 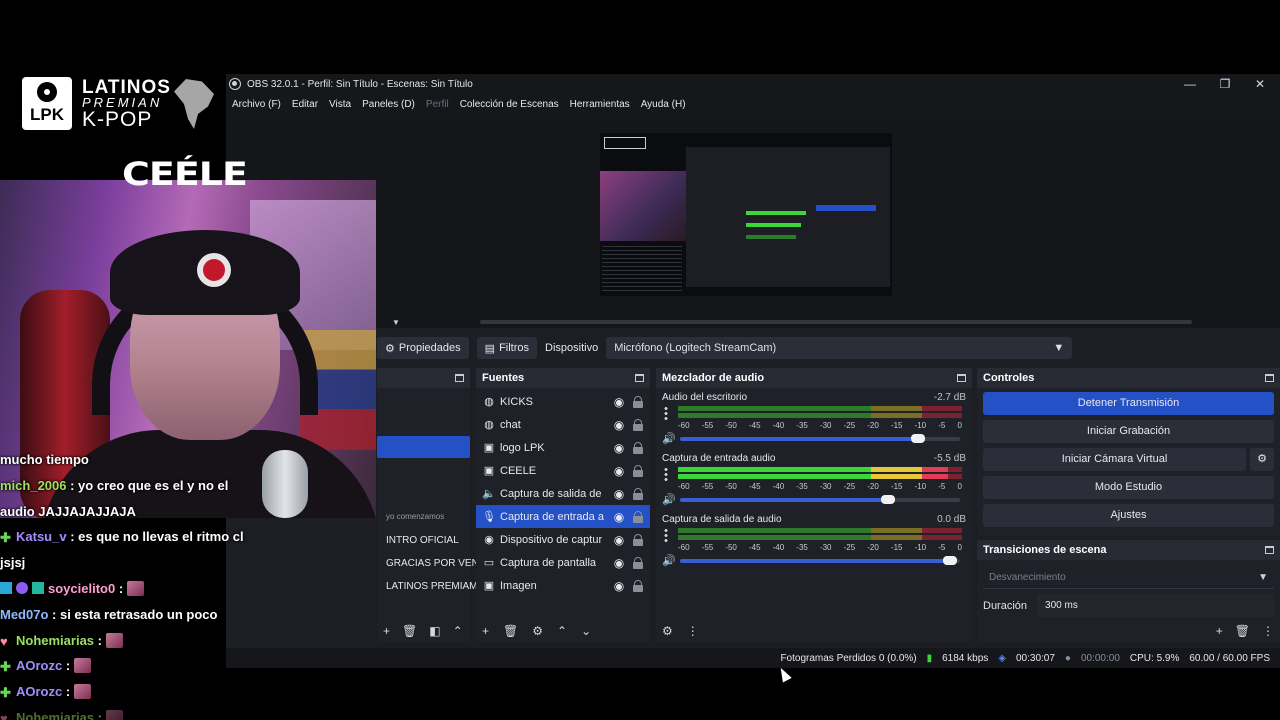 What do you see at coordinates (434, 631) in the screenshot?
I see `filter-icon: ◧` at bounding box center [434, 631].